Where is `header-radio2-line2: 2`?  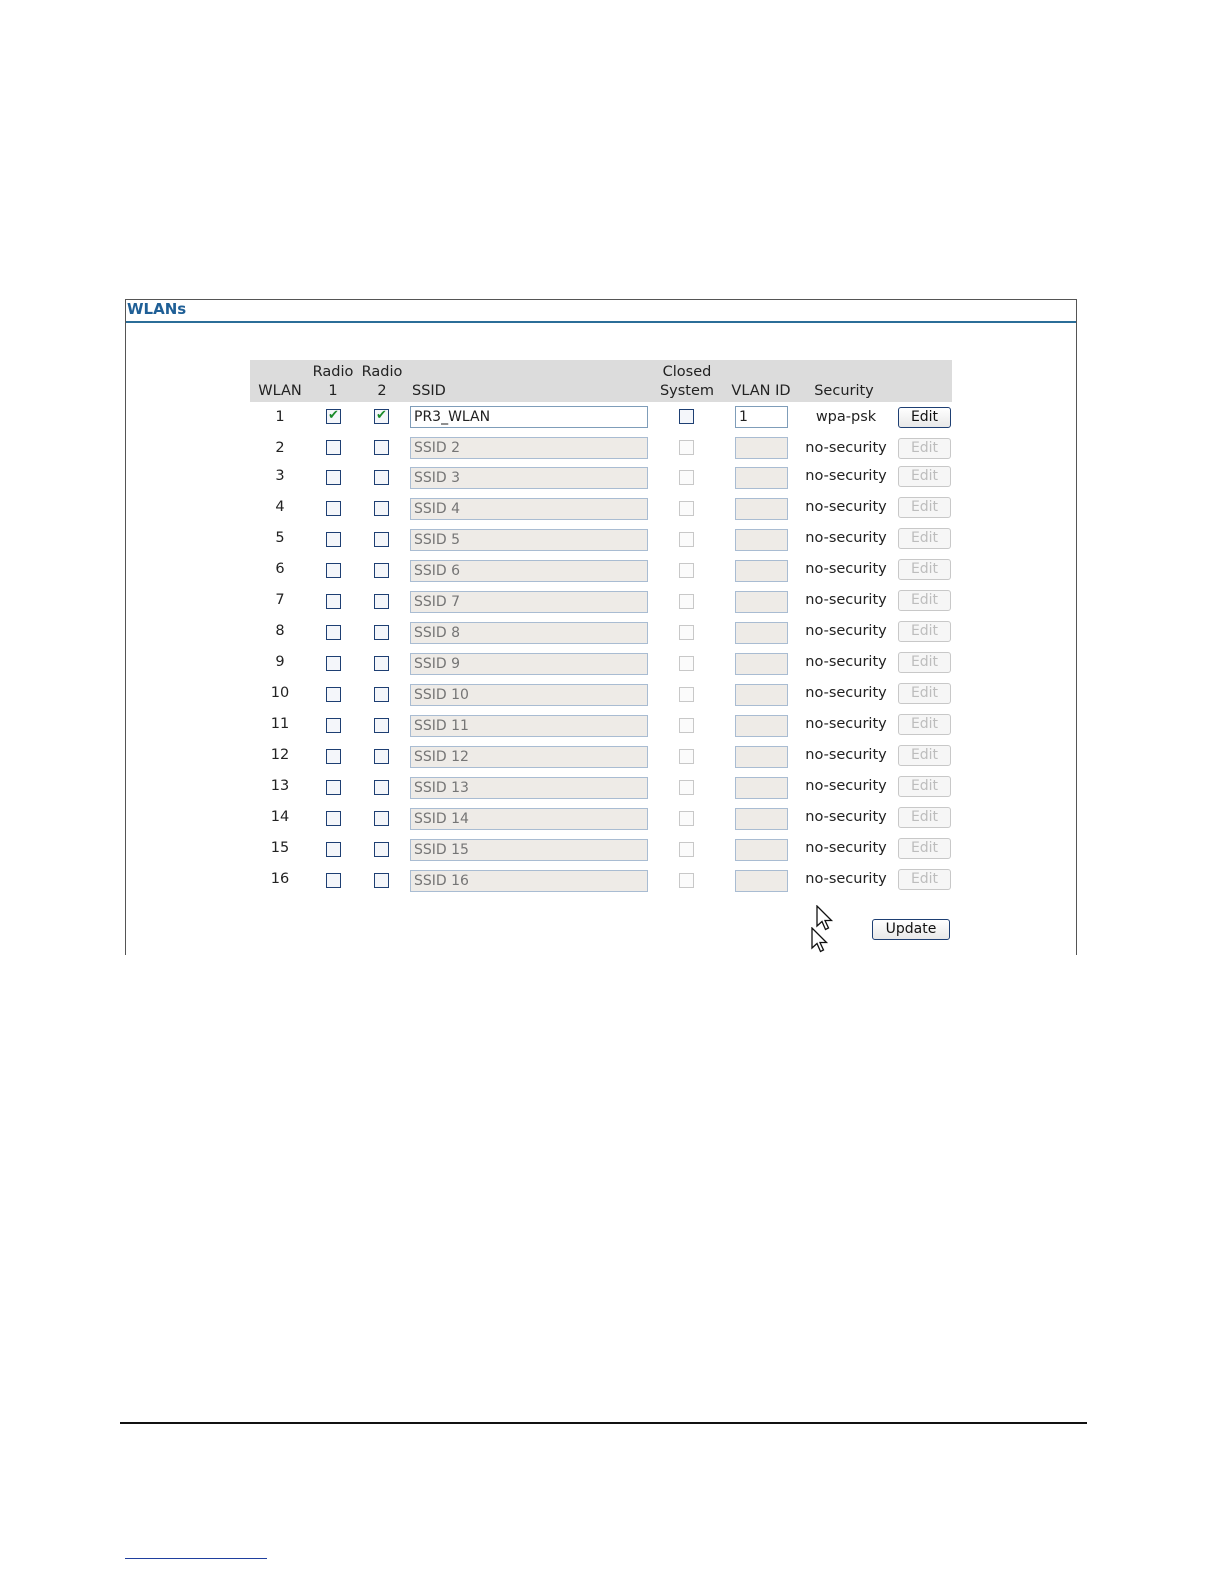 header-radio2-line2: 2 is located at coordinates (382, 391).